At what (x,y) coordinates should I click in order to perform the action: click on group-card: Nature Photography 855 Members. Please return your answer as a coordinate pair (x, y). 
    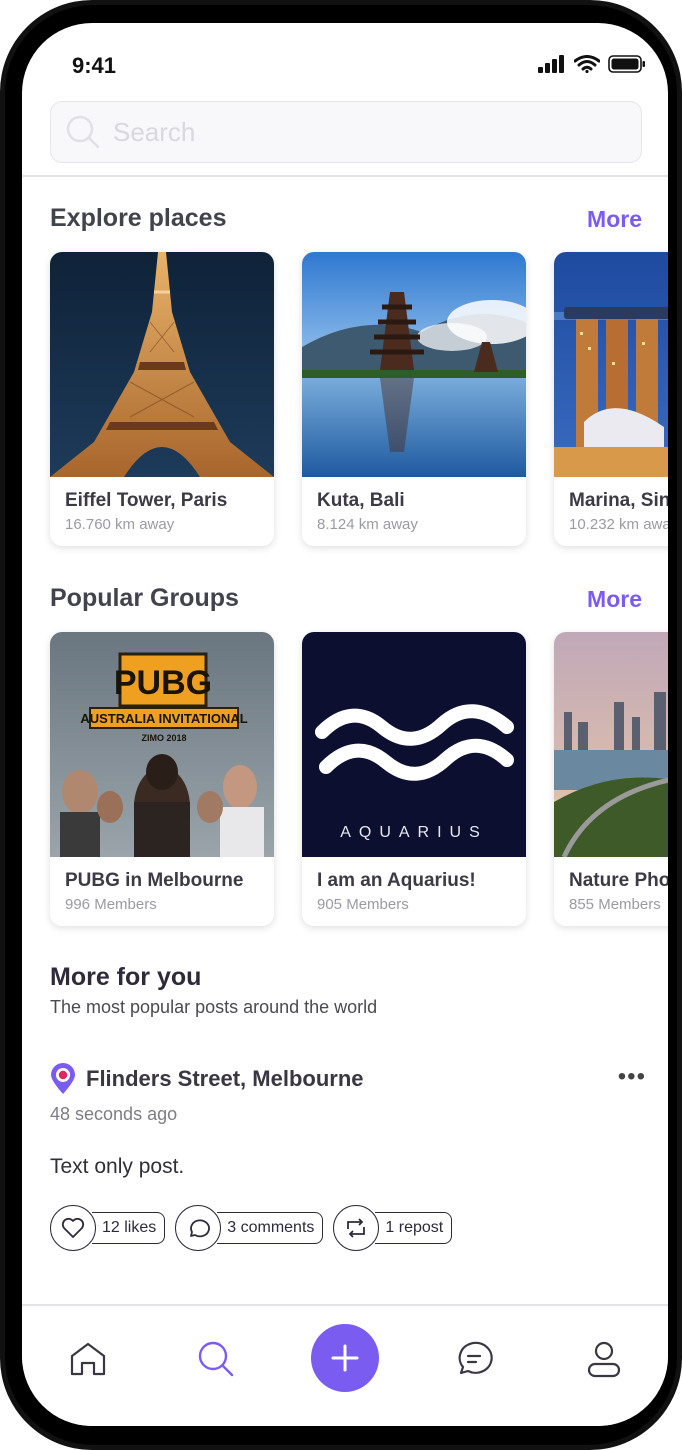
    Looking at the image, I should click on (611, 779).